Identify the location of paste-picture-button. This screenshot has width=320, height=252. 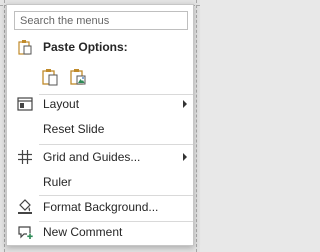
(78, 77).